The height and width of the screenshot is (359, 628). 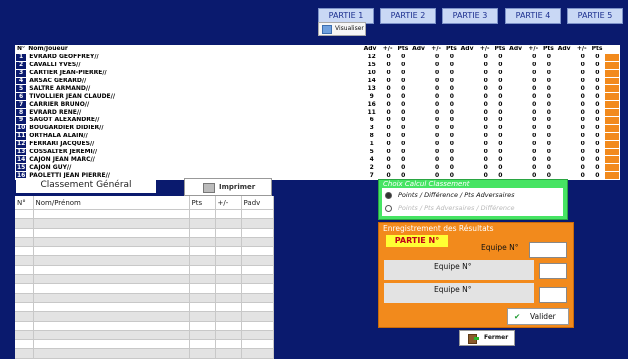 I want to click on adv-cell: 4, so click(x=371, y=160).